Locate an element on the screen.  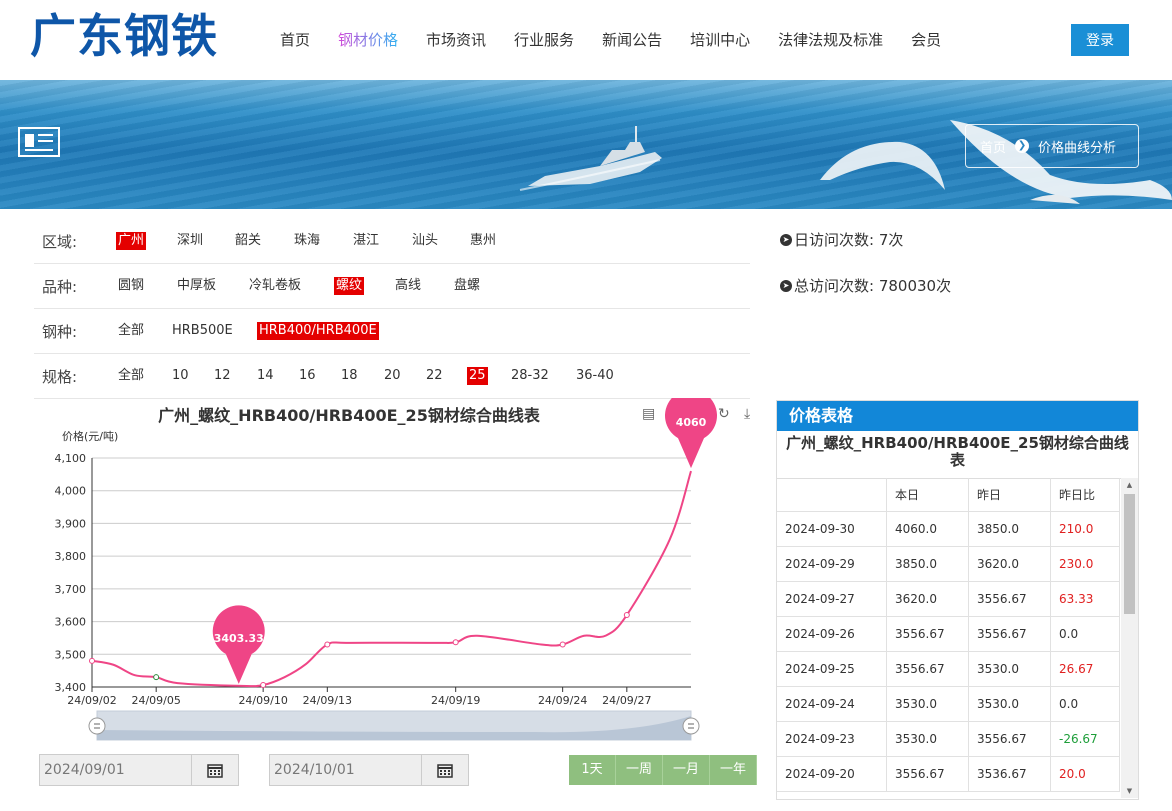
x-tick-label: 24/09/24 is located at coordinates (562, 700).